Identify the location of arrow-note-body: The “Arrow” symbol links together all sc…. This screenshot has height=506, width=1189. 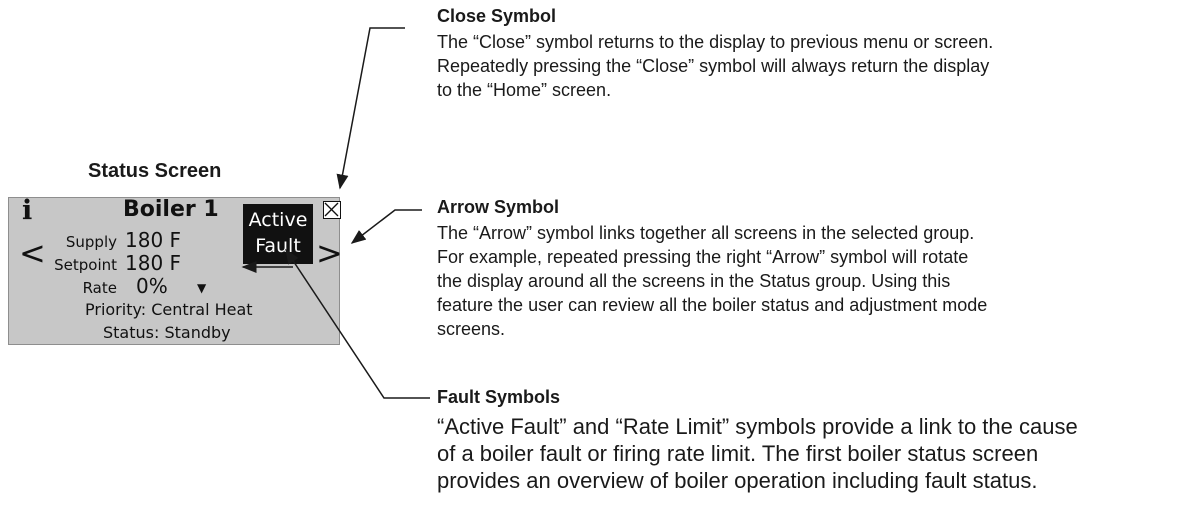
(809, 281).